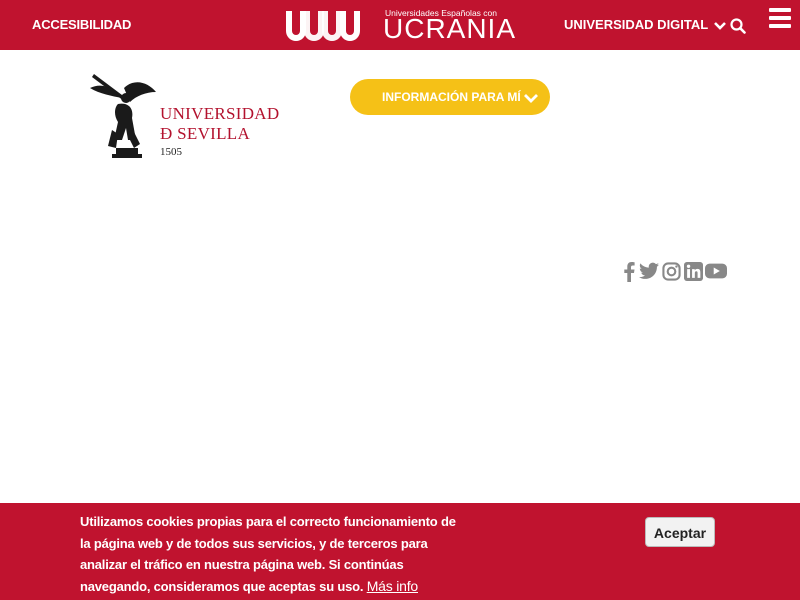  I want to click on instagram-icon, so click(671, 271).